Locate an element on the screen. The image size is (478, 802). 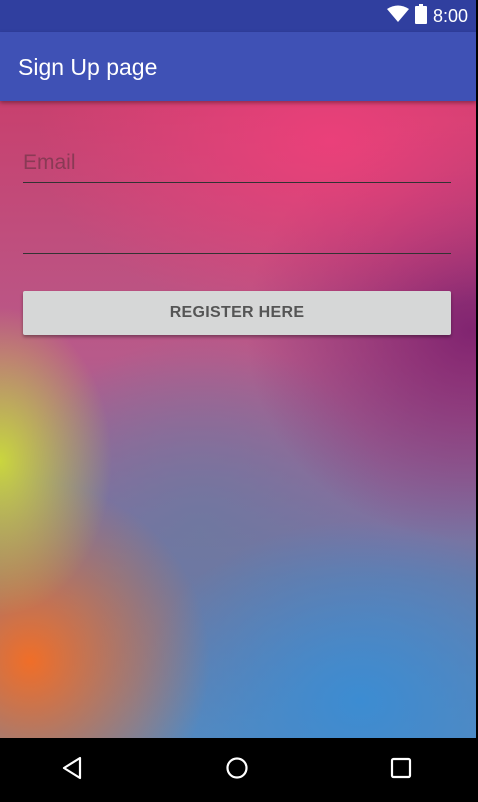
back-button is located at coordinates (72, 770).